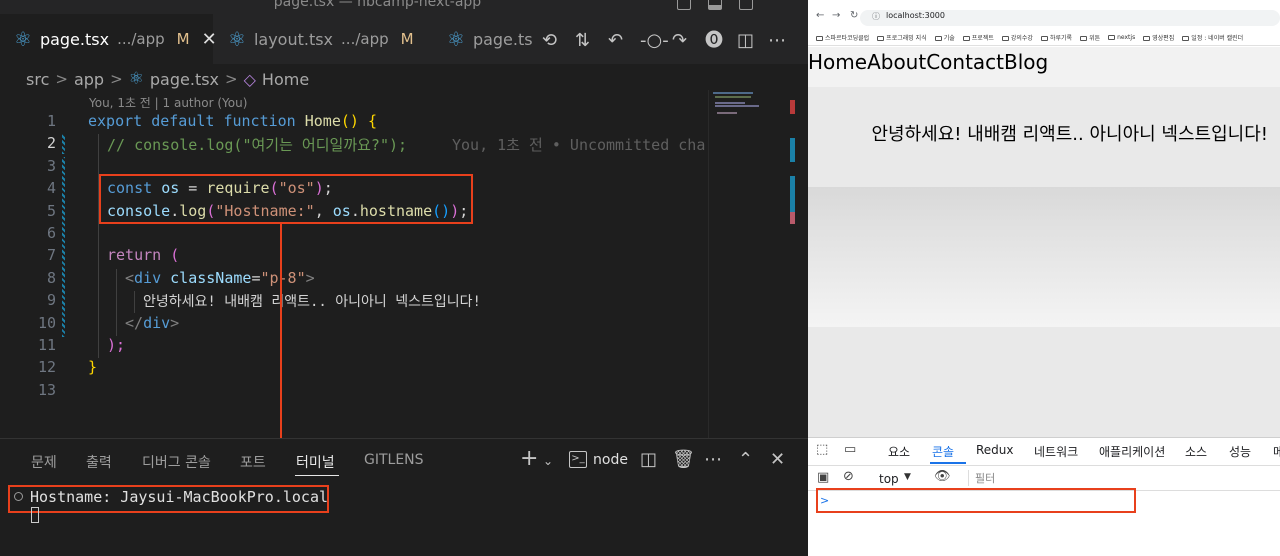  I want to click on tab-performance: 성능, so click(1240, 451).